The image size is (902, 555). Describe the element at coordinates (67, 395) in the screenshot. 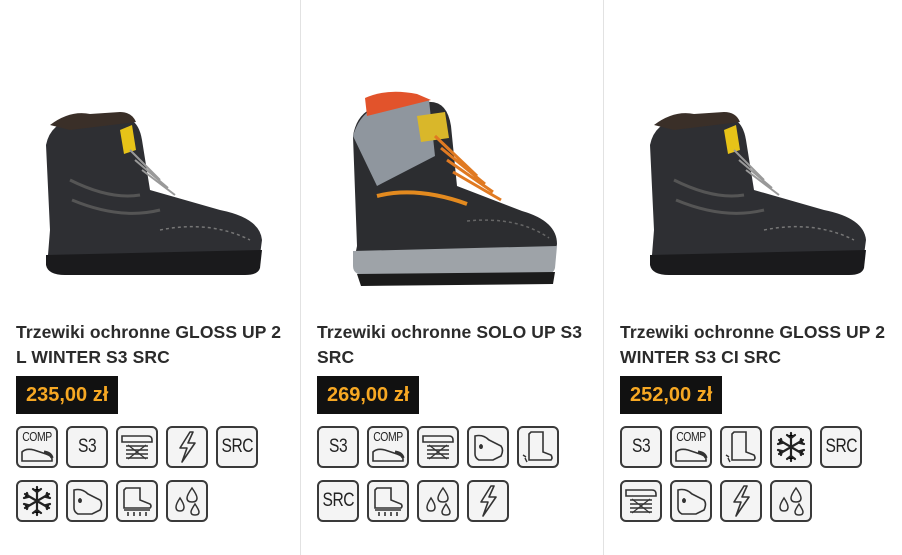

I see `price-badge: 235,00 zł` at that location.